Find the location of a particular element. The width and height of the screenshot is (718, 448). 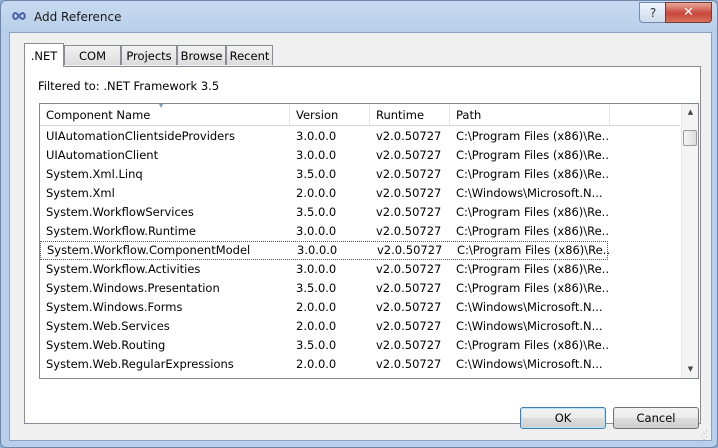

cell-component-name: System.Web.RegularExpressions is located at coordinates (140, 364).